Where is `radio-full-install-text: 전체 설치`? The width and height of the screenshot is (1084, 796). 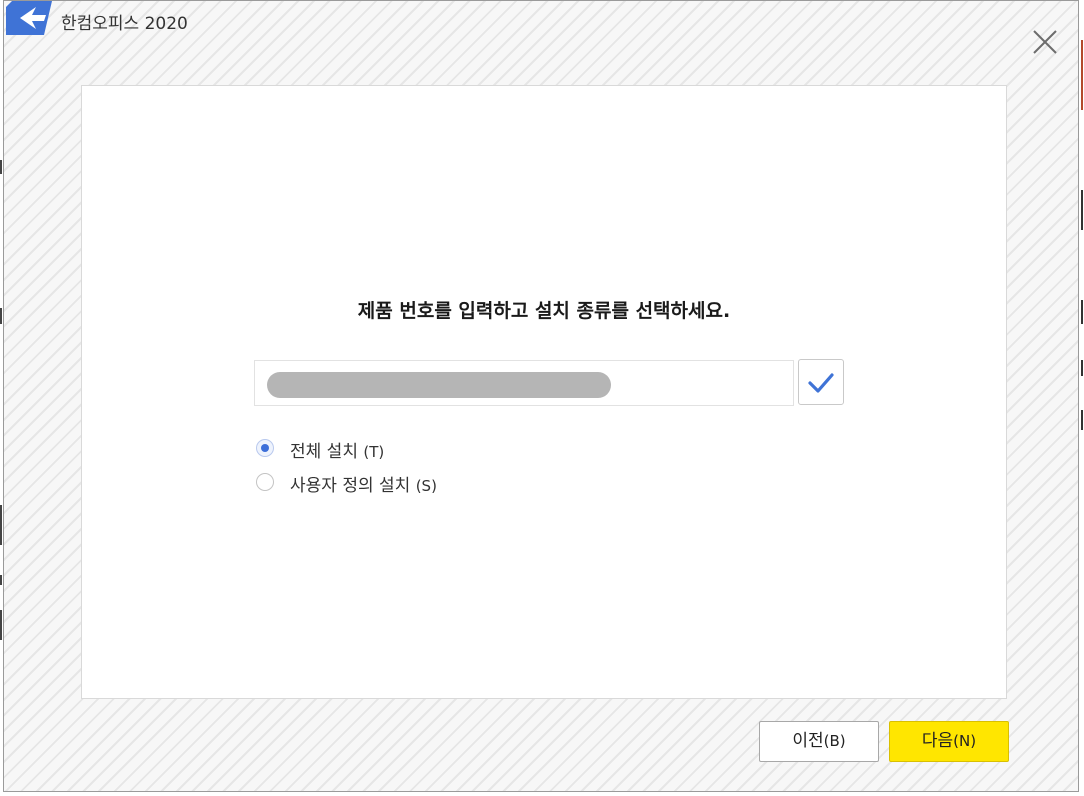 radio-full-install-text: 전체 설치 is located at coordinates (324, 452).